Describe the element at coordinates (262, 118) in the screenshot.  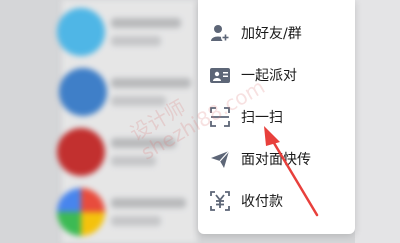
I see `menu-item-label: 扫一扫` at that location.